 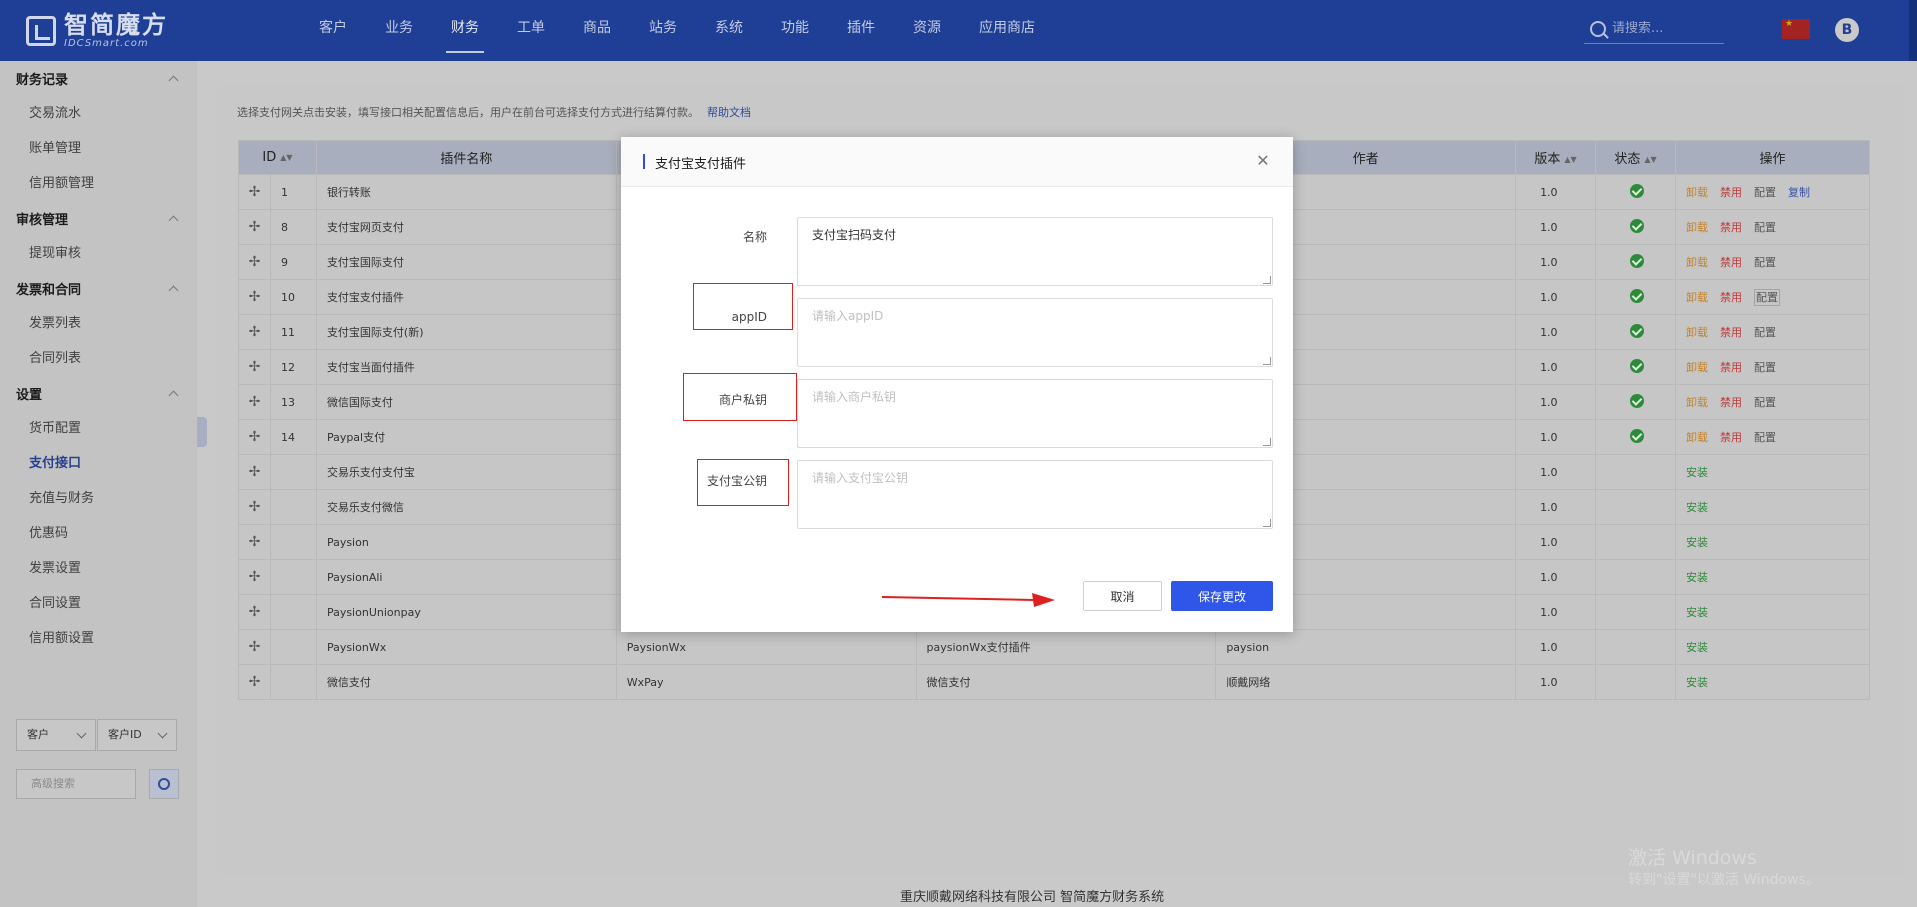 I want to click on brand-logo: 智简魔方 IDCSmart.com, so click(x=97, y=31).